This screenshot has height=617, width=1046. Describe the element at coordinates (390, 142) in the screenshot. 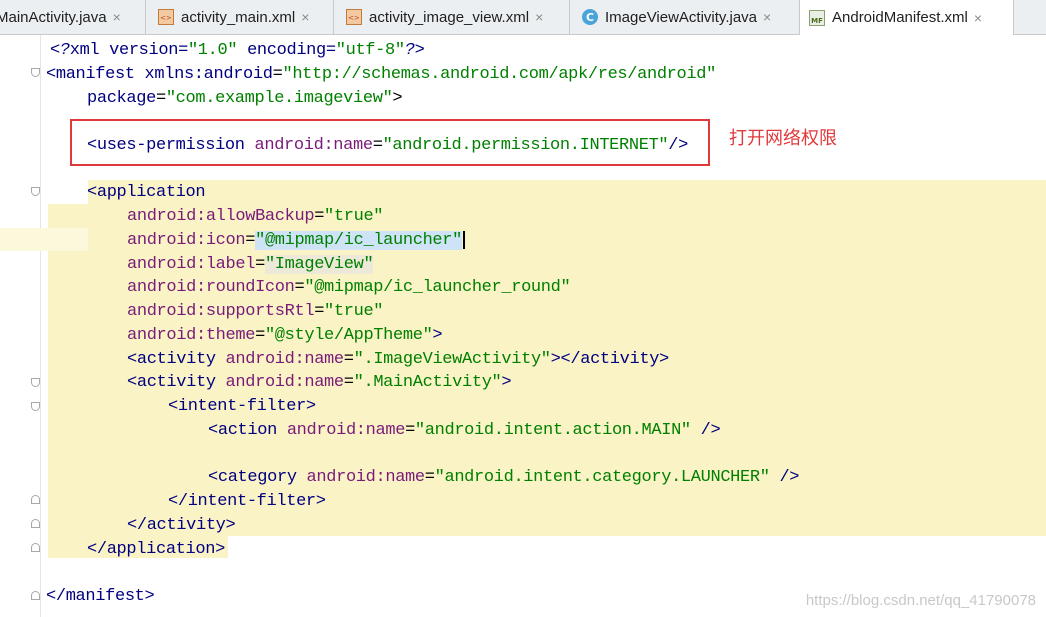

I see `annotation-highlight-box` at that location.